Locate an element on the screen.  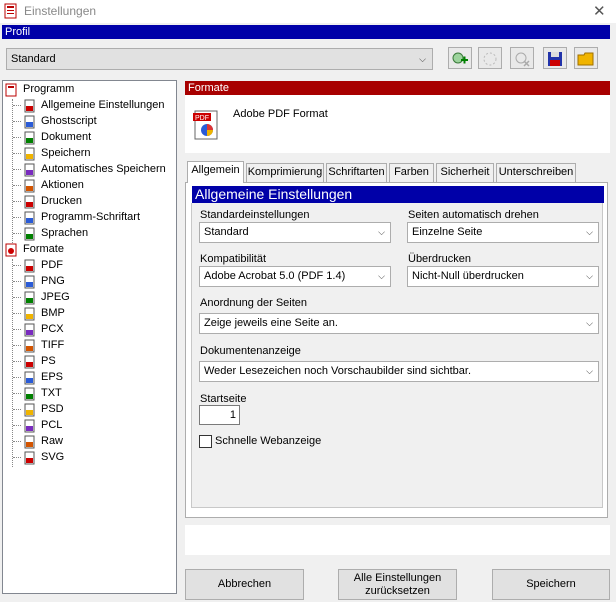
format-name: Adobe PDF Format is located at coordinates (280, 114).